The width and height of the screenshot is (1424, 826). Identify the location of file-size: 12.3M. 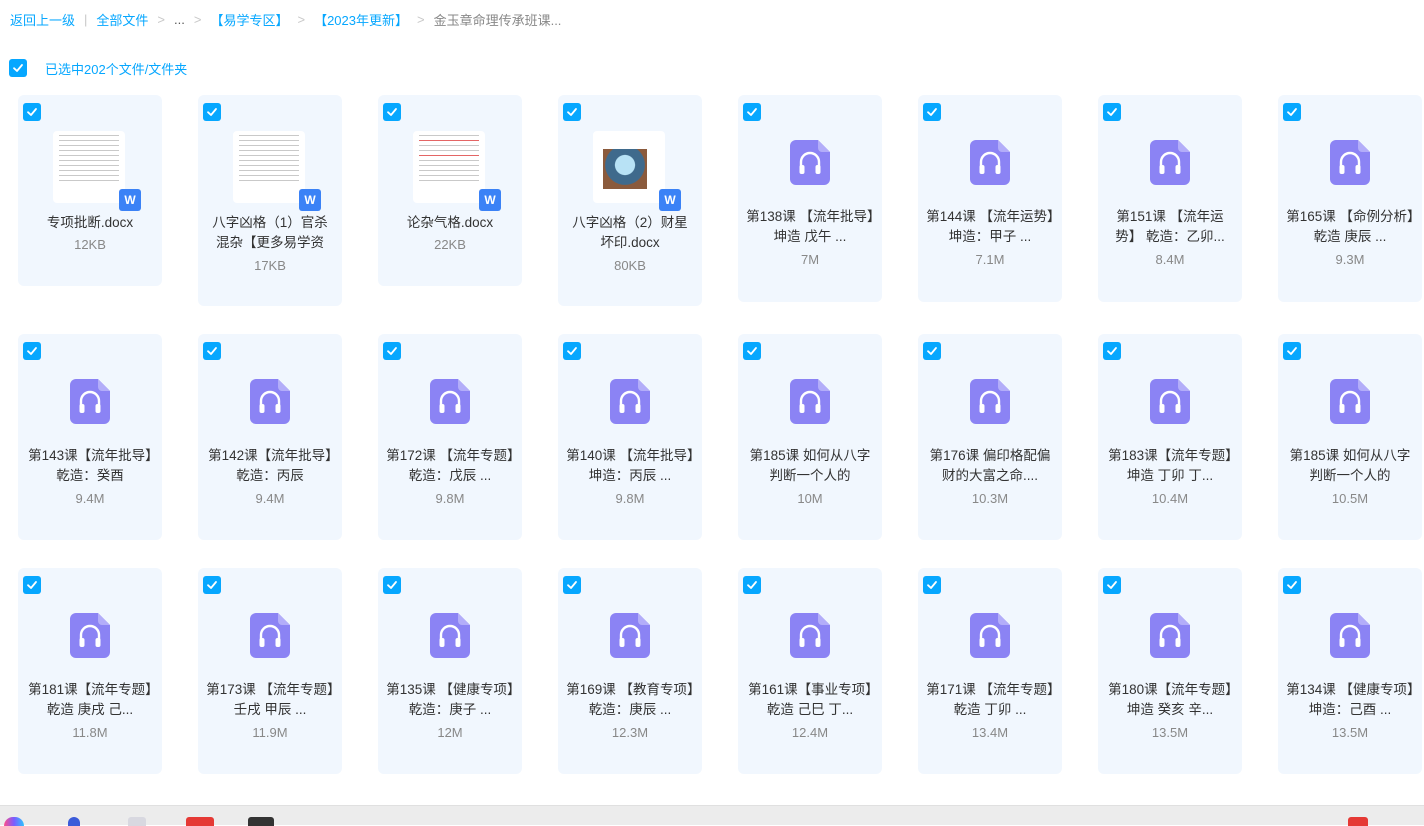
(630, 732).